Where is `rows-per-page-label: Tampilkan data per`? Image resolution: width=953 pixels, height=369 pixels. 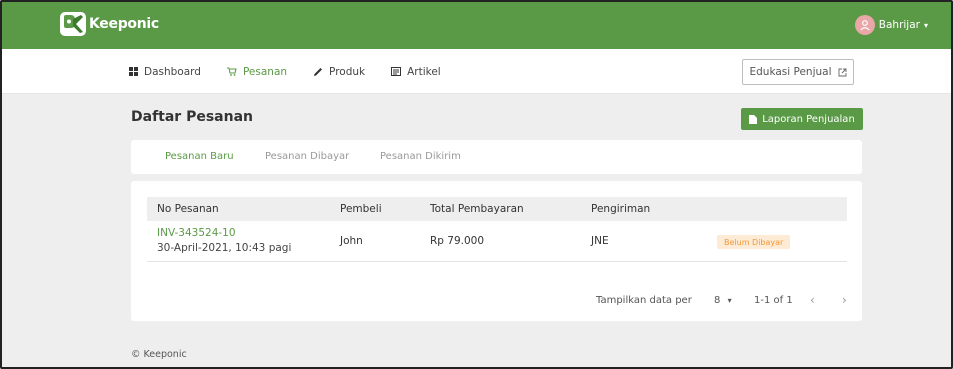 rows-per-page-label: Tampilkan data per is located at coordinates (644, 300).